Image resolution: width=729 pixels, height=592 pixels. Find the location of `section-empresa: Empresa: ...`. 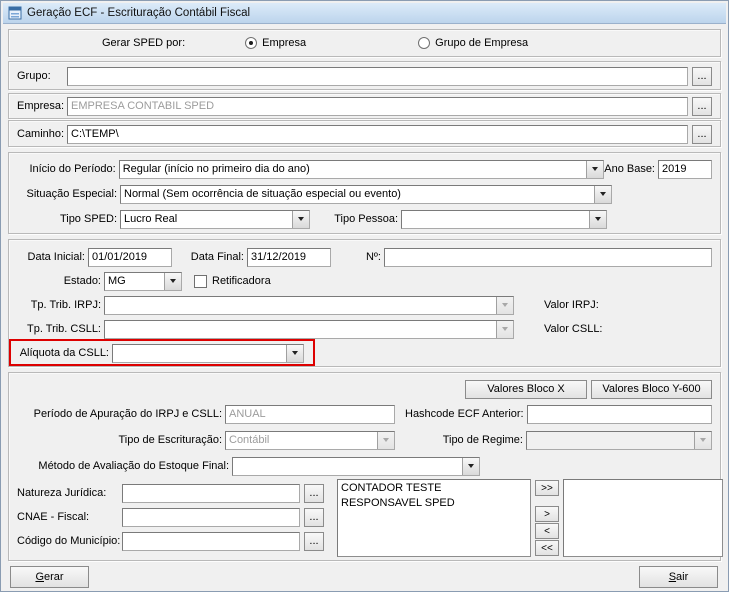

section-empresa: Empresa: ... is located at coordinates (364, 106).